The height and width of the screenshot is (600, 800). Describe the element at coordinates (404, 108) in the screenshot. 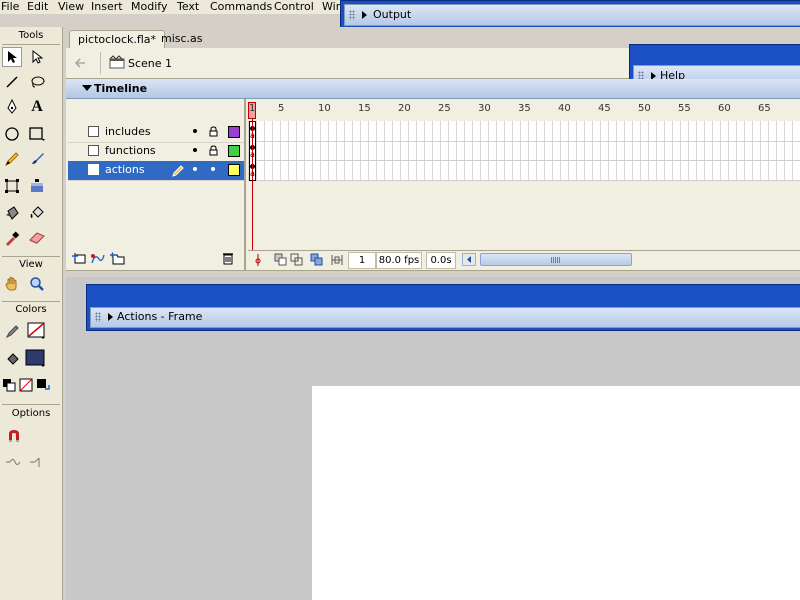

I see `ruler-tick-label: 20` at that location.